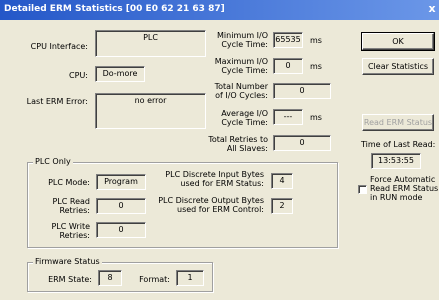 The width and height of the screenshot is (439, 300). I want to click on format-label: Format:, so click(154, 279).